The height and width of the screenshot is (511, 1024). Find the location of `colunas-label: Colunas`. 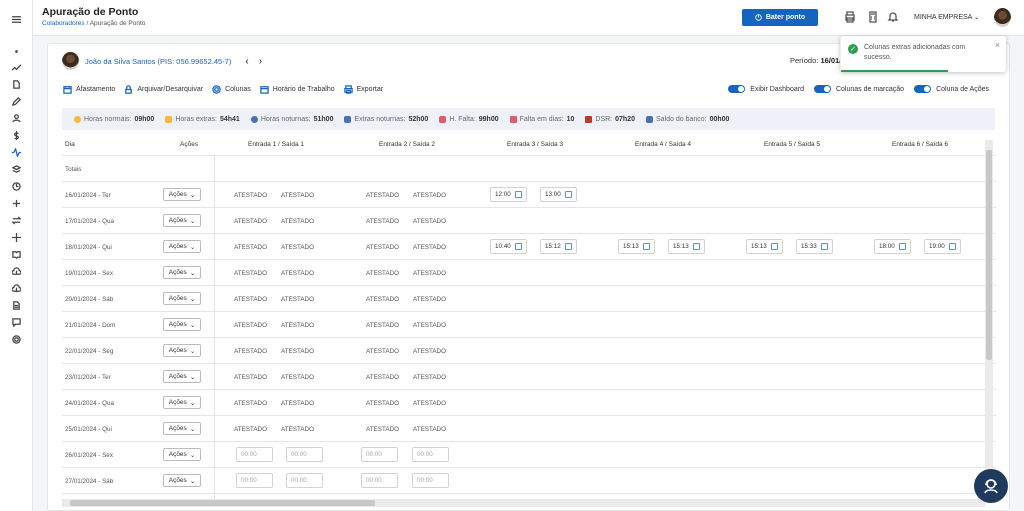

colunas-label: Colunas is located at coordinates (238, 89).